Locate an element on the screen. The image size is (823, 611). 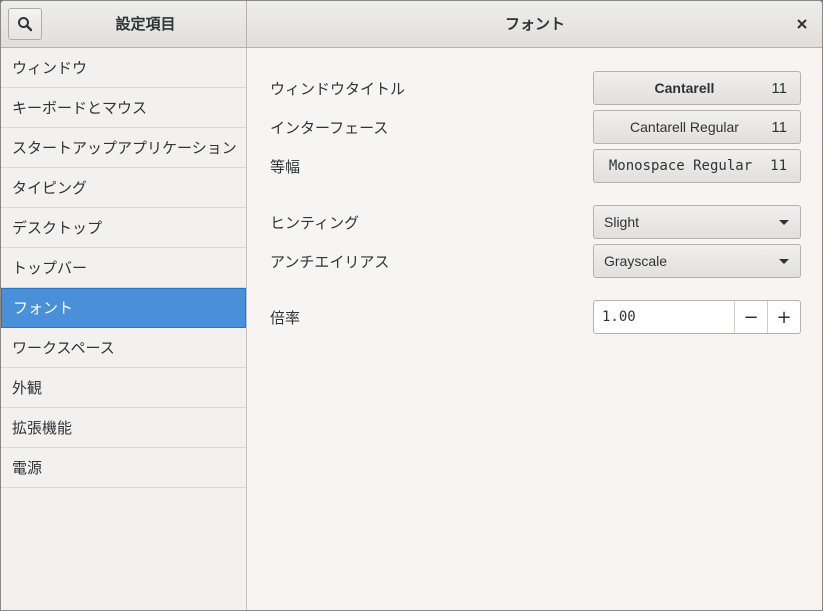
monospace-font-button: Monospace Regular 11 is located at coordinates (697, 166).